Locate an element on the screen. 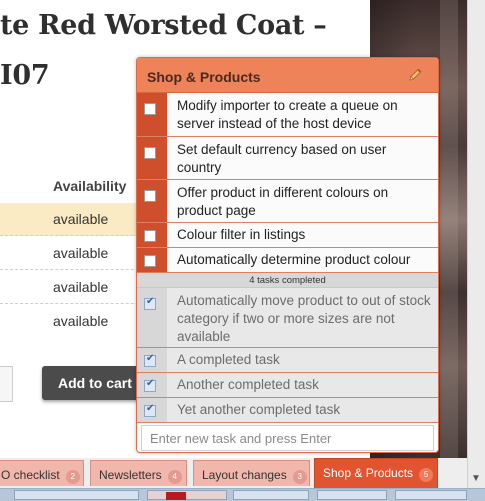 The image size is (485, 501). completed-task-item: Yet another completed task is located at coordinates (287, 410).